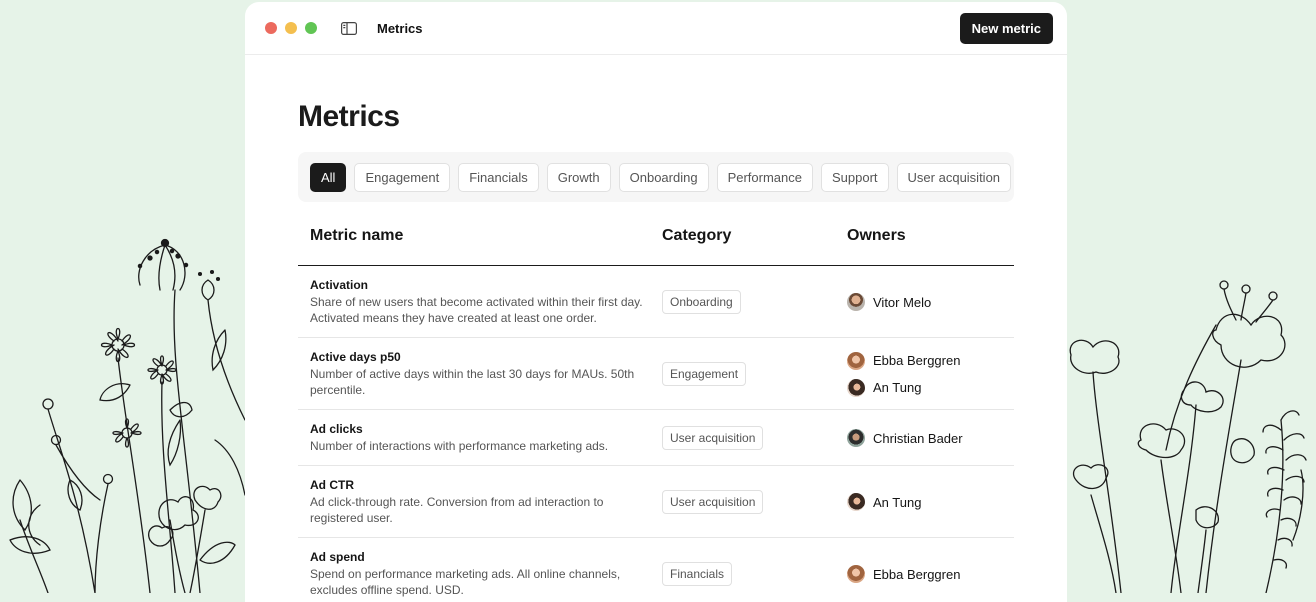  What do you see at coordinates (902, 302) in the screenshot?
I see `owner-name: Vitor Melo` at bounding box center [902, 302].